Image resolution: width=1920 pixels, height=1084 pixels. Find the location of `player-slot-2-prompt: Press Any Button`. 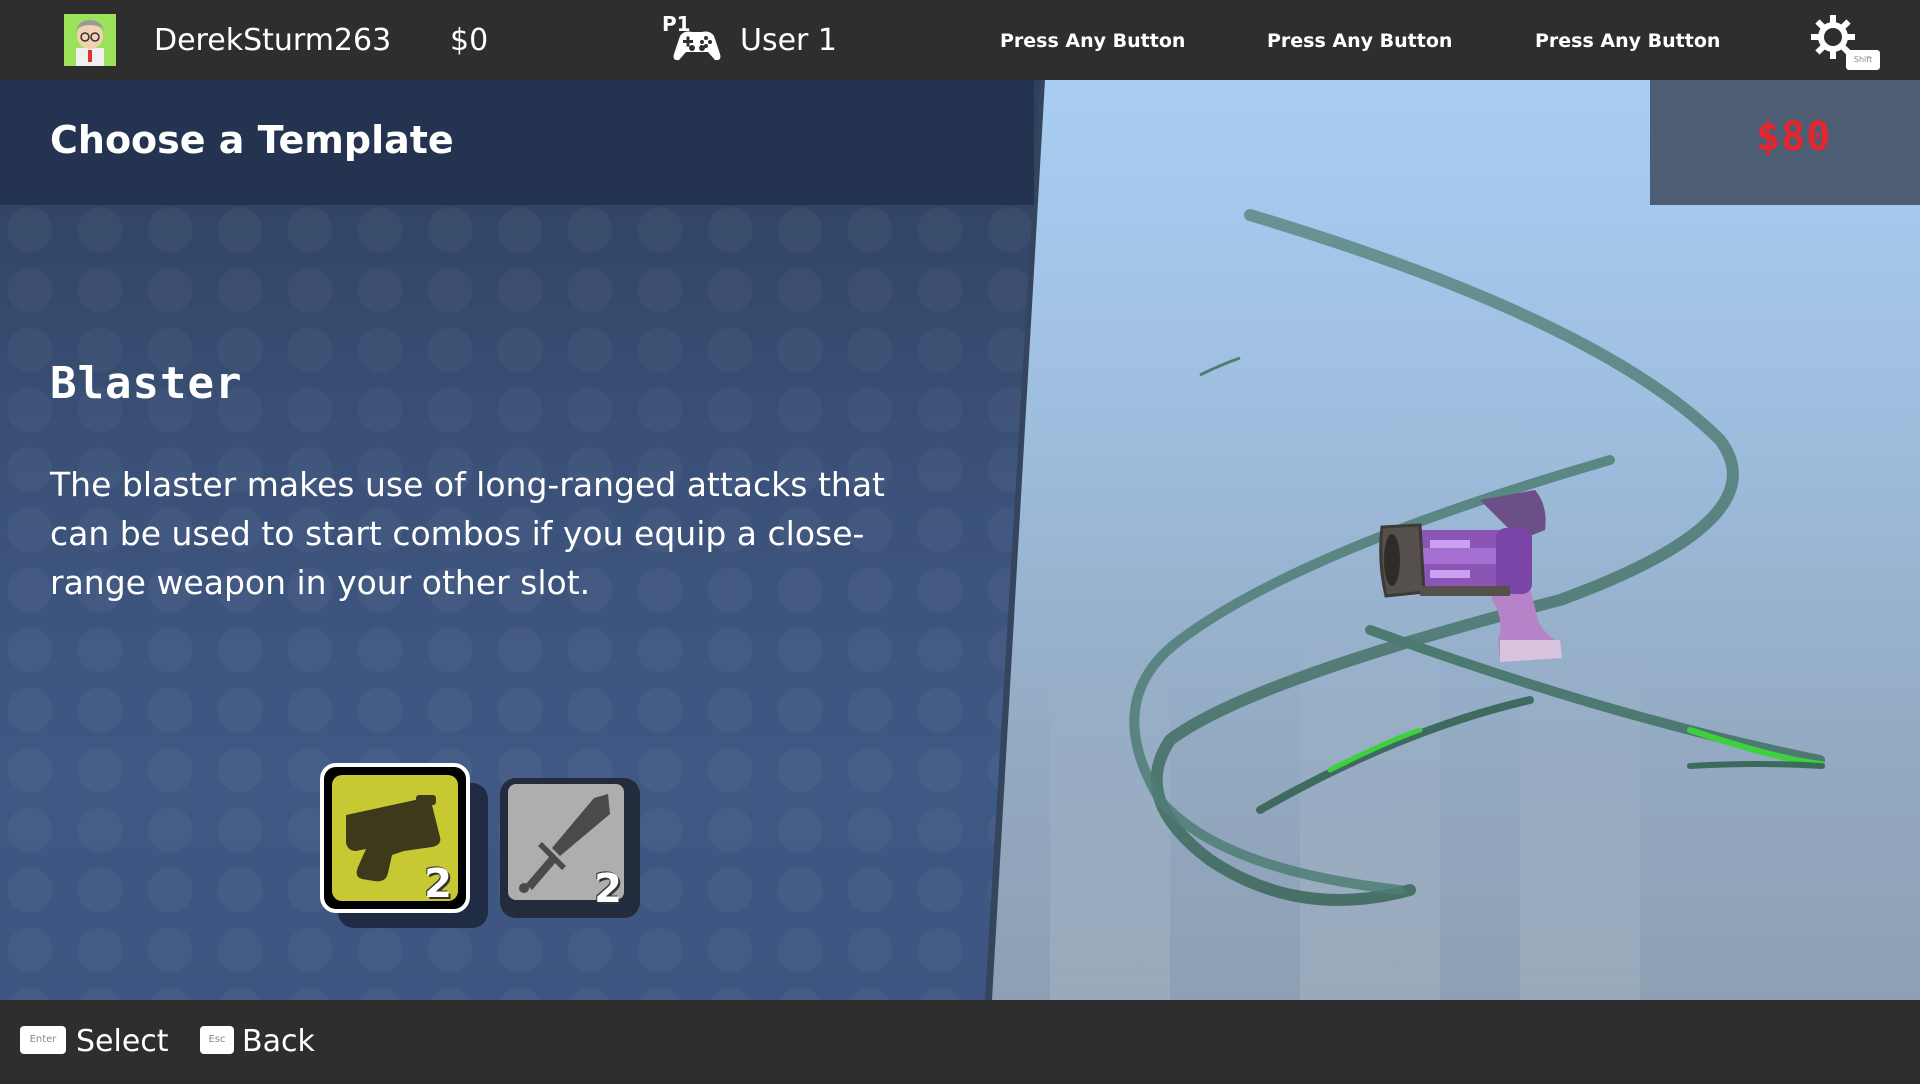

player-slot-2-prompt: Press Any Button is located at coordinates (1093, 41).